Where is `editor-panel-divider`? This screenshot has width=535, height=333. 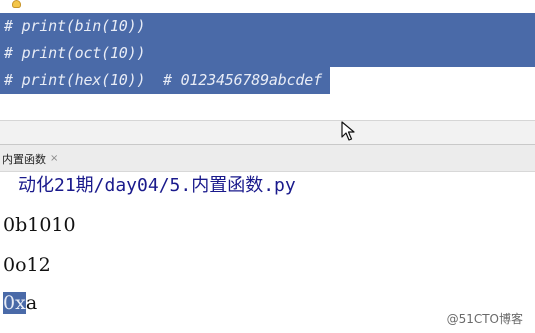
editor-panel-divider is located at coordinates (267, 132).